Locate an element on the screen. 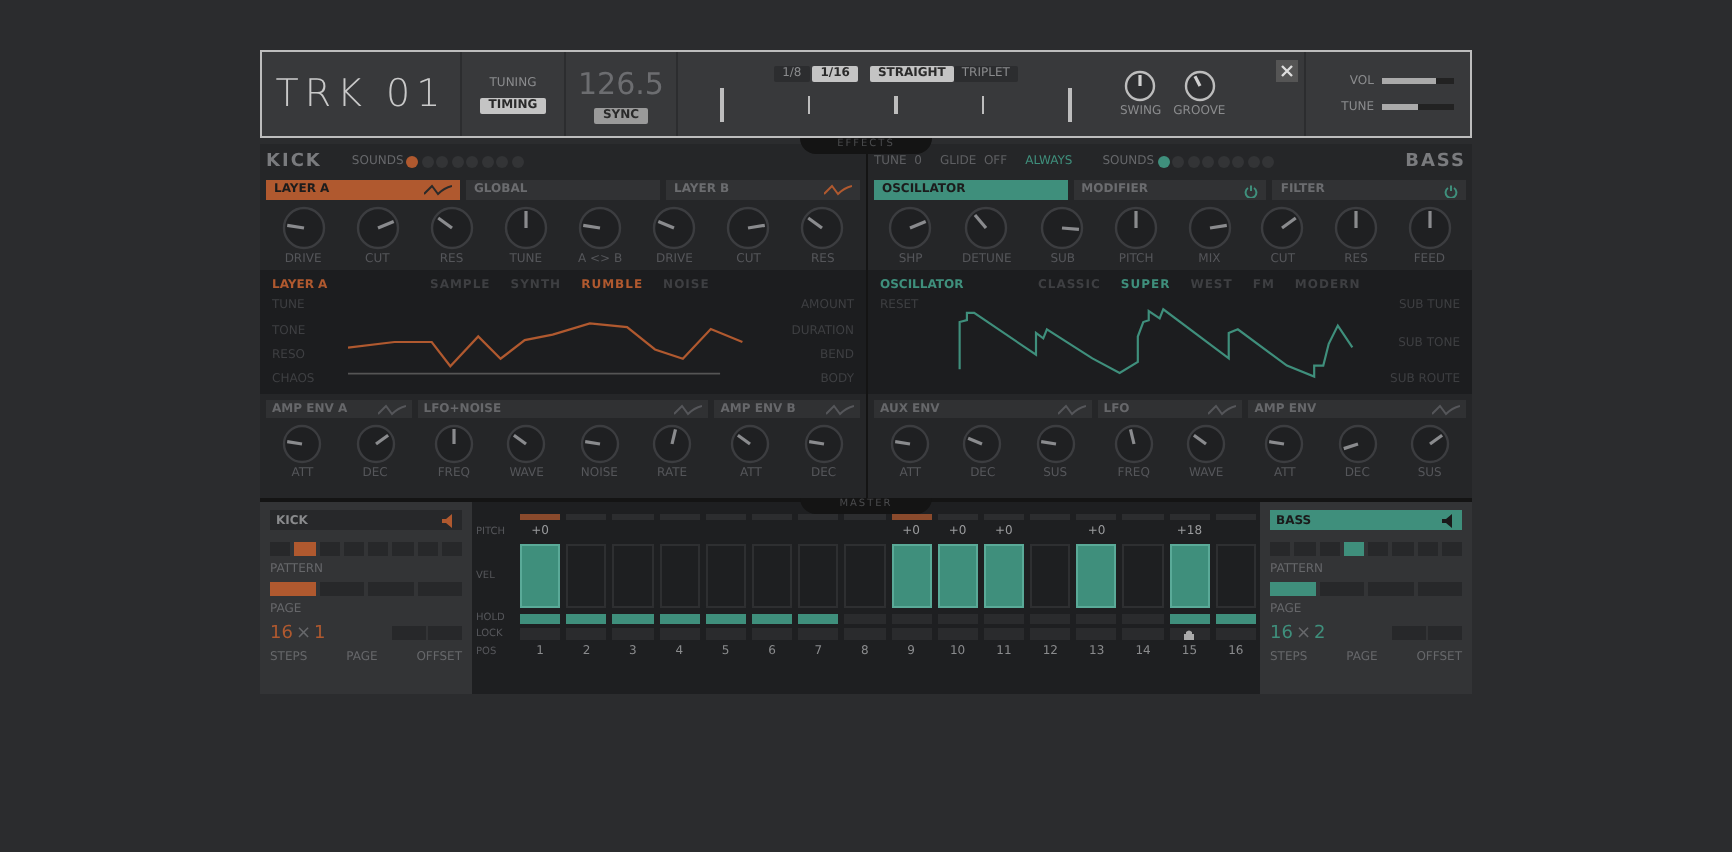 This screenshot has height=852, width=1732. close-icon is located at coordinates (1287, 71).